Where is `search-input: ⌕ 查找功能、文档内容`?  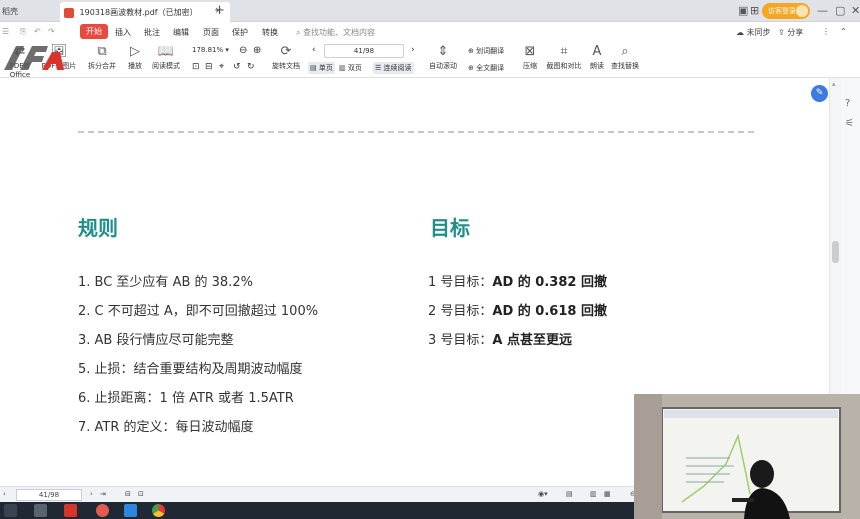
search-input: ⌕ 查找功能、文档内容 is located at coordinates (335, 32).